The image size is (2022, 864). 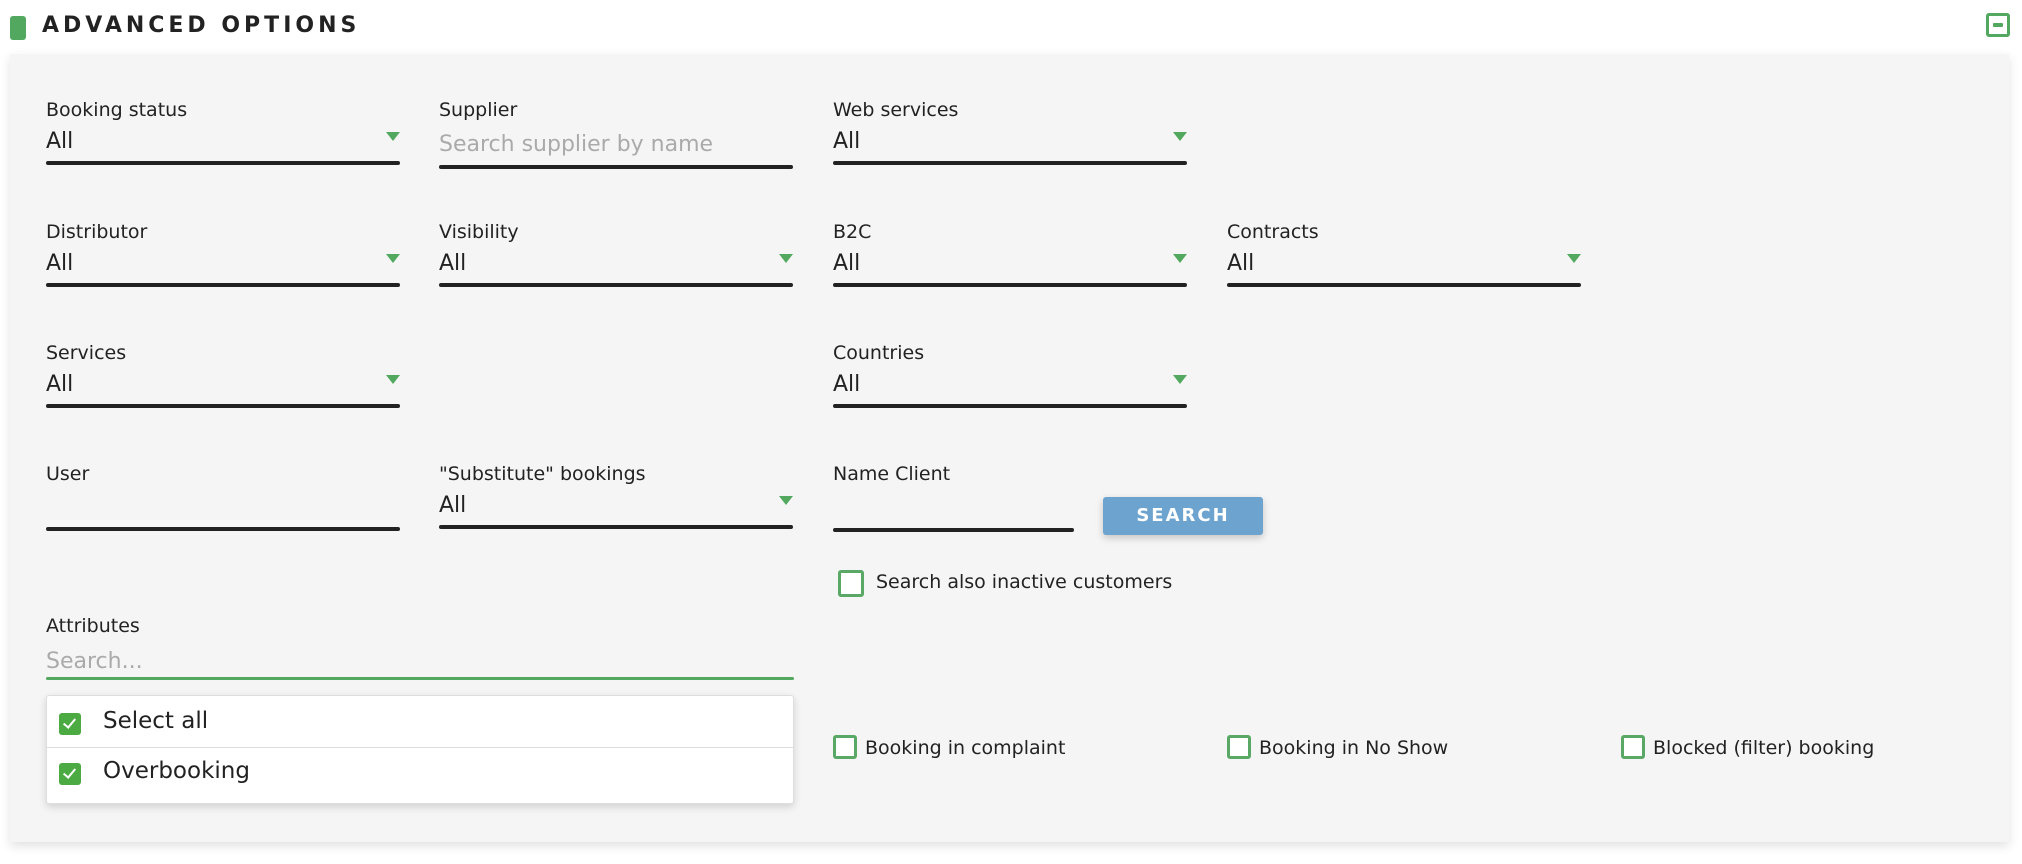 I want to click on countries-label: Countries, so click(x=879, y=353).